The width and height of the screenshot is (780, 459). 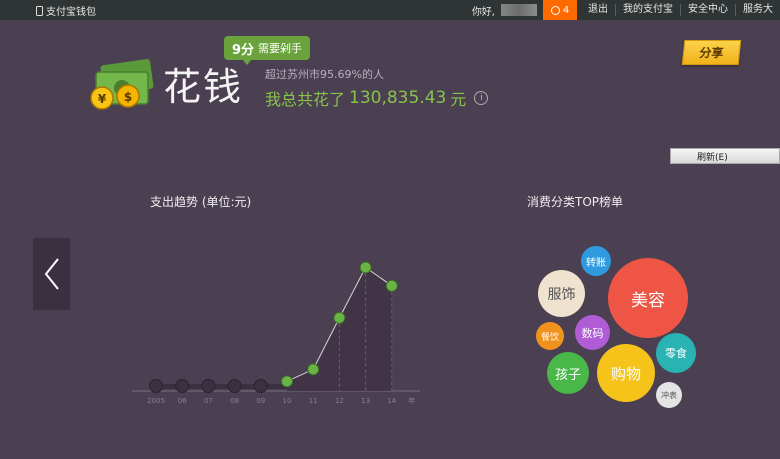 I want to click on alarm-count: 4, so click(x=566, y=10).